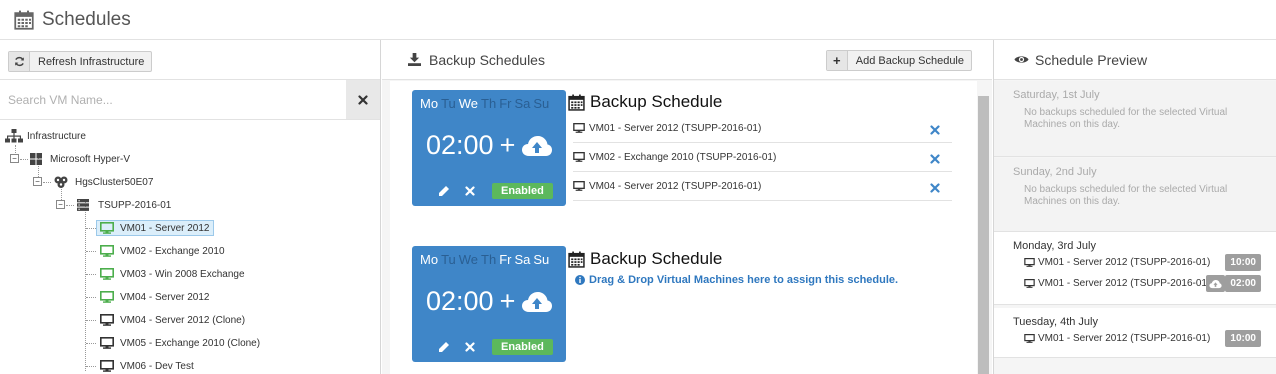 This screenshot has height=374, width=1276. I want to click on add-backup-schedule-button: + Add Backup Schedule, so click(898, 60).